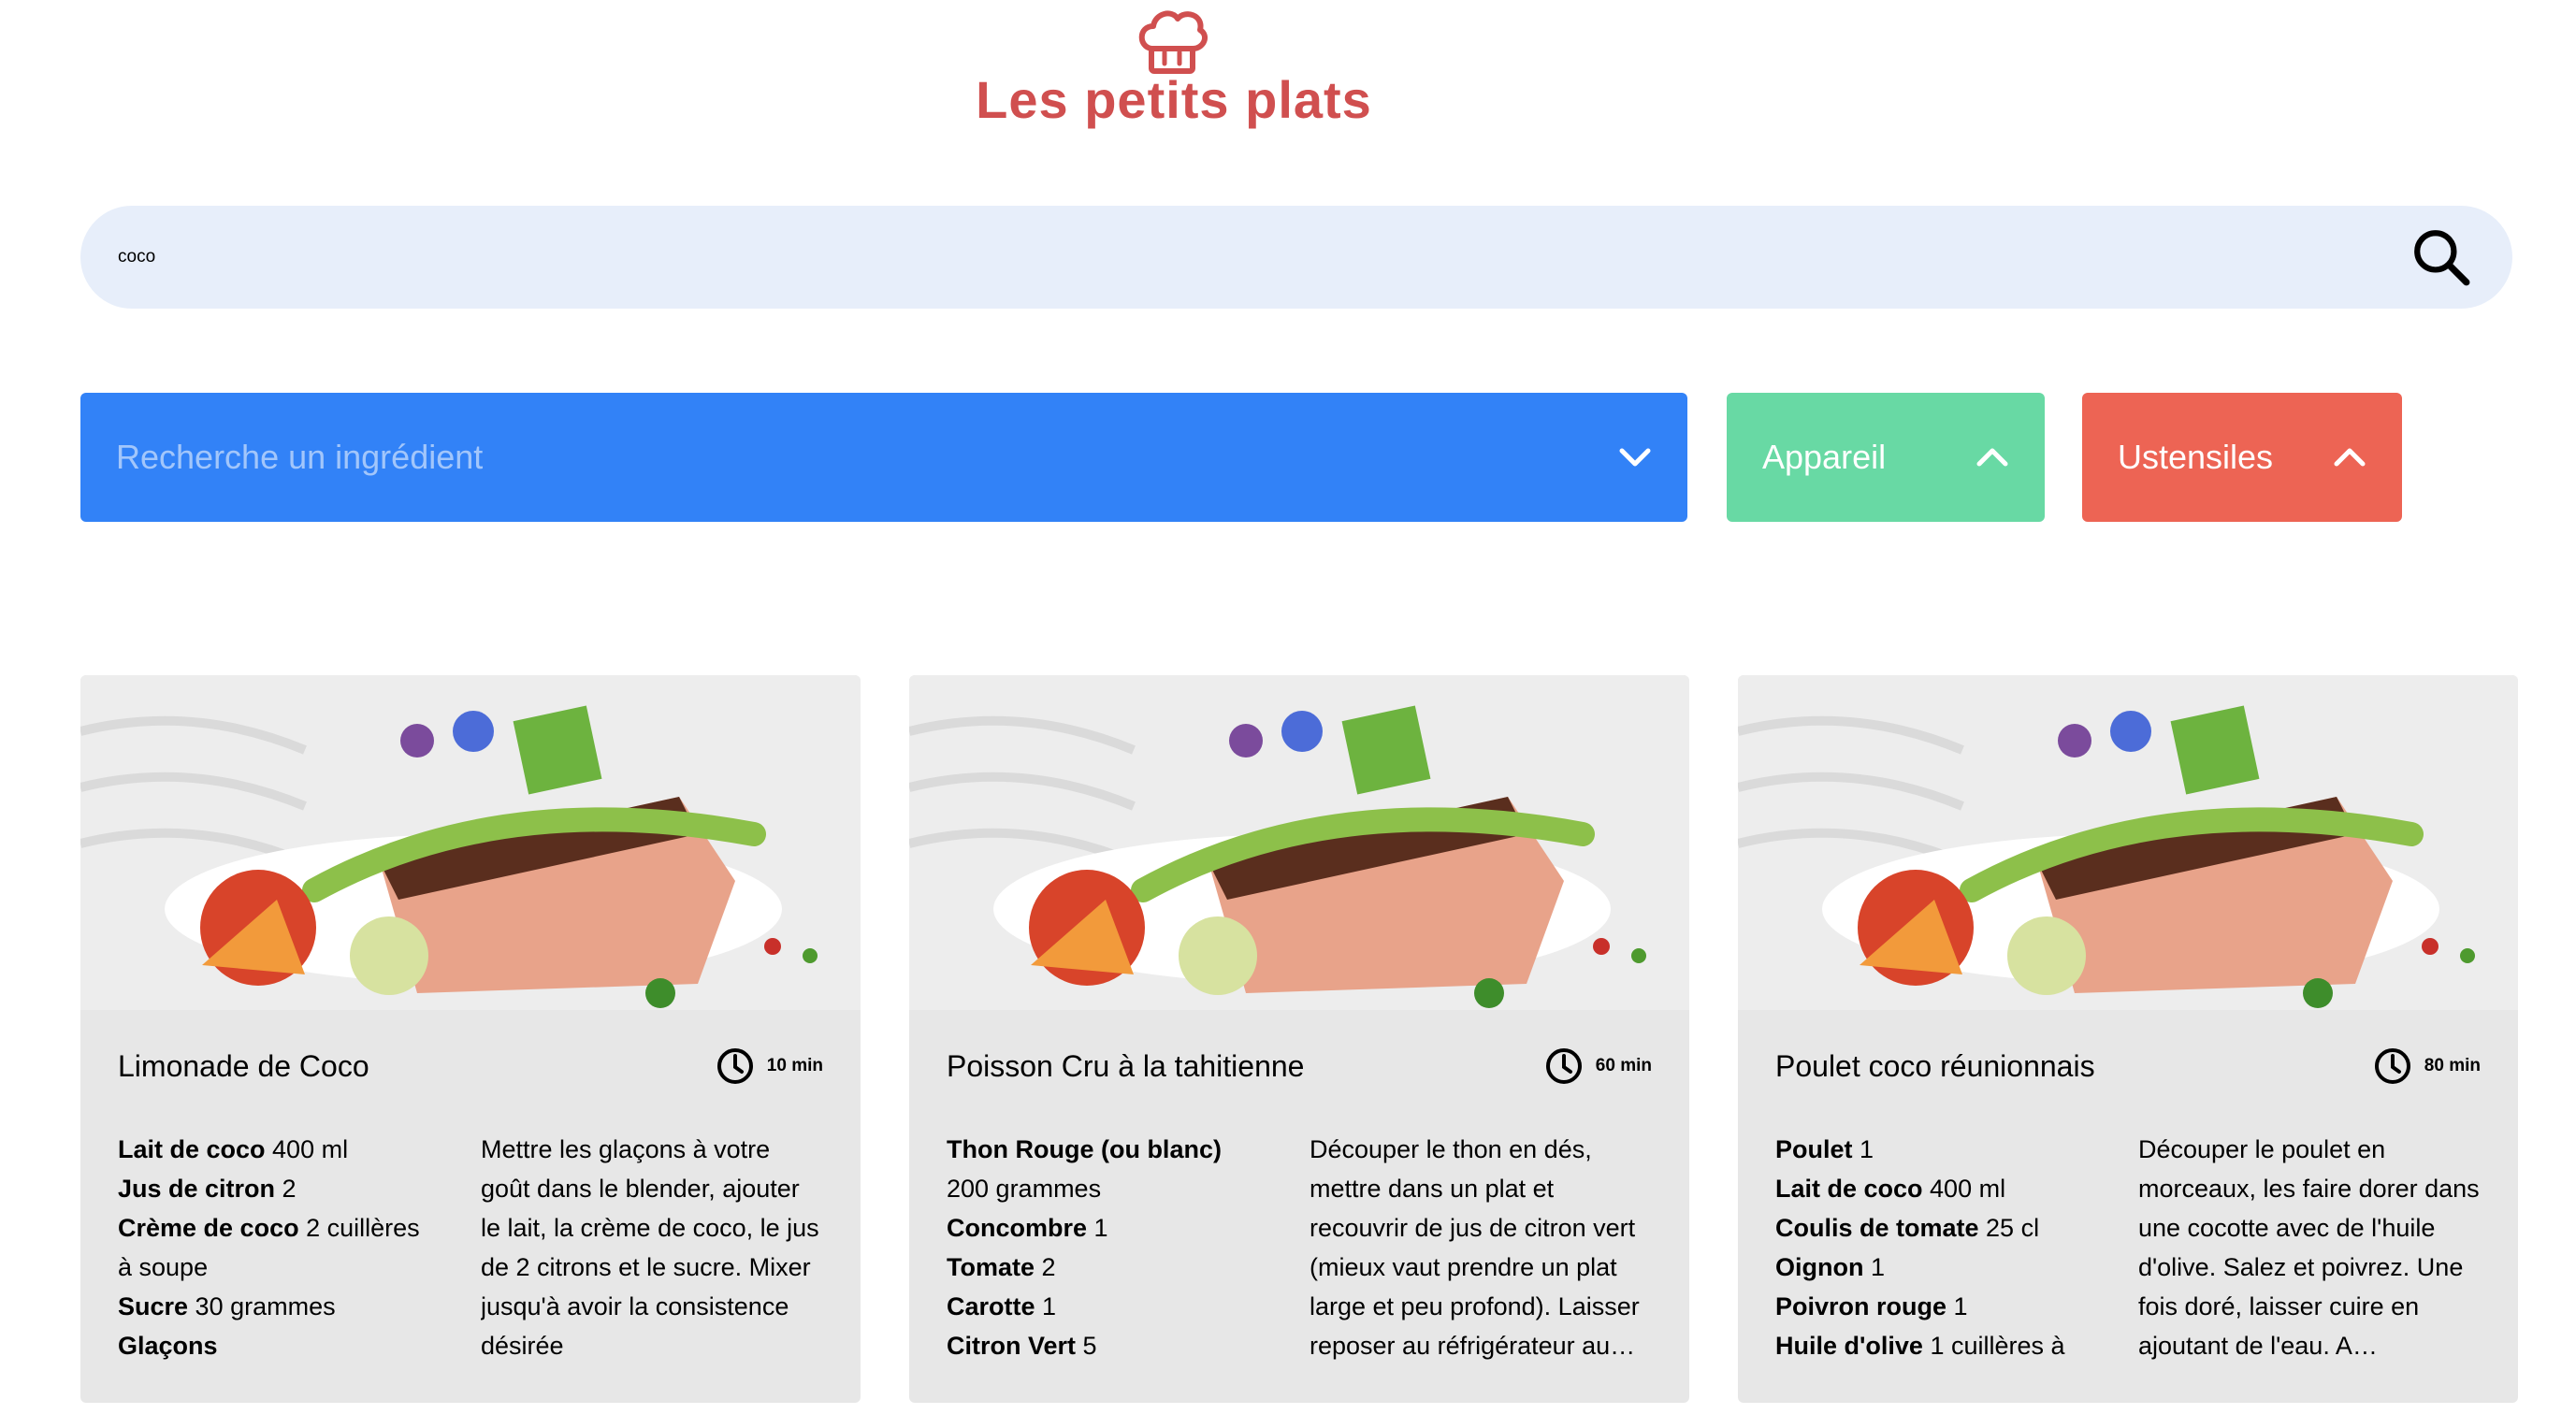  Describe the element at coordinates (168, 1346) in the screenshot. I see `ingredient-name: Glaçons` at that location.